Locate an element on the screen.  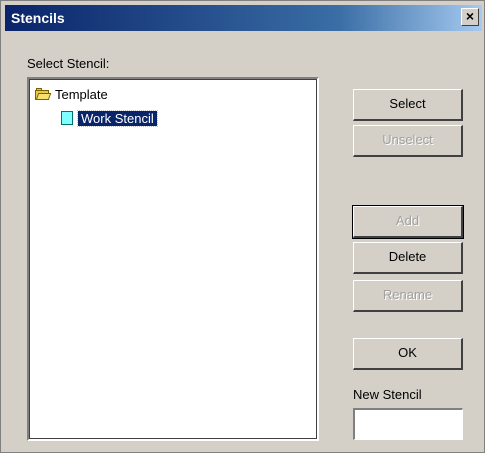
stencil-icon is located at coordinates (67, 118).